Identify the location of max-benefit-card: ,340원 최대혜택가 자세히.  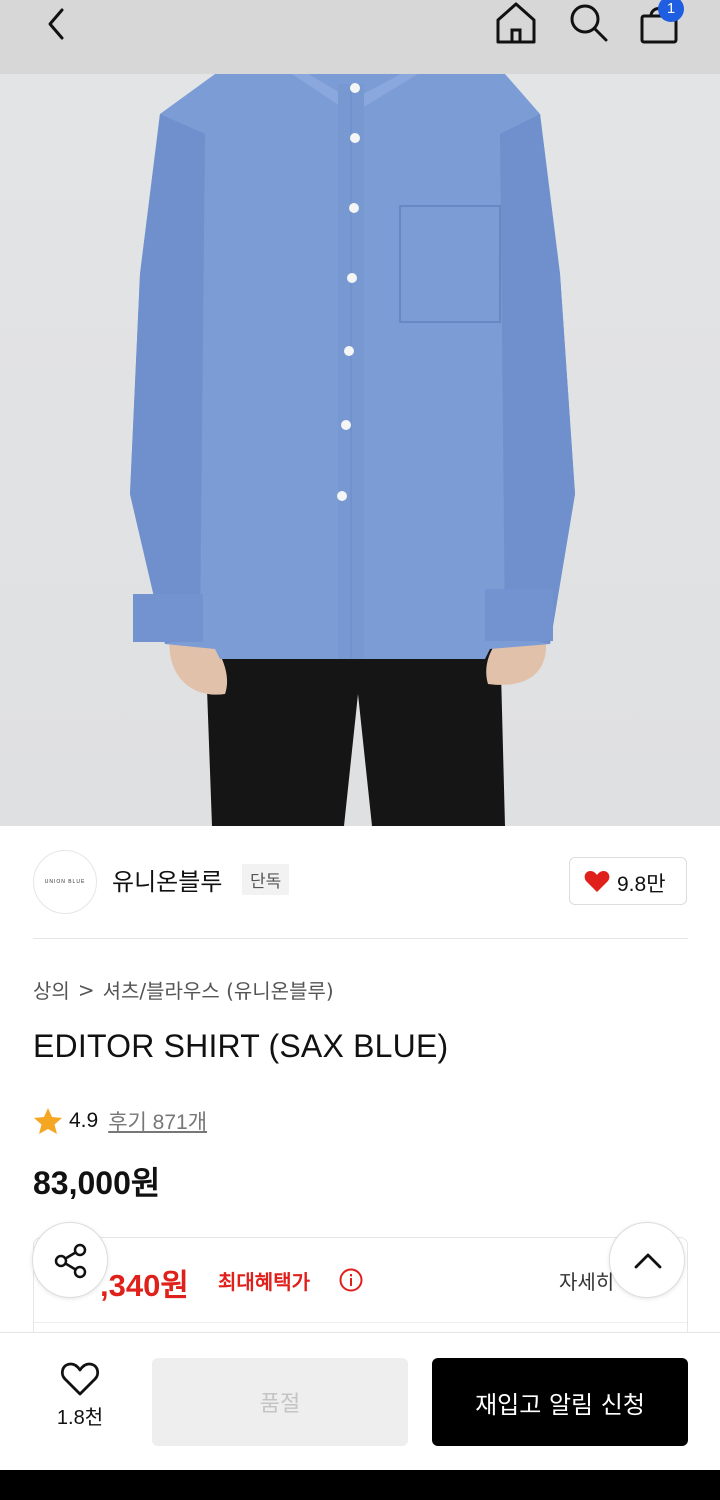
(360, 1292).